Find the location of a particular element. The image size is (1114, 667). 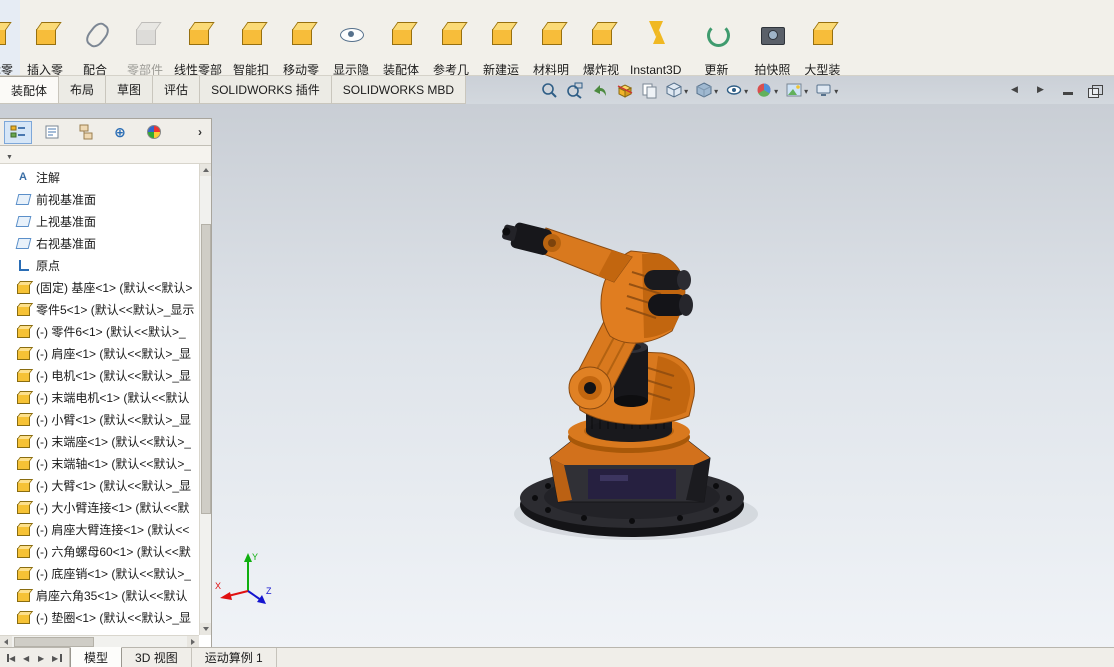

ribbon-button: 线性零部 件阵列 is located at coordinates (198, 37).